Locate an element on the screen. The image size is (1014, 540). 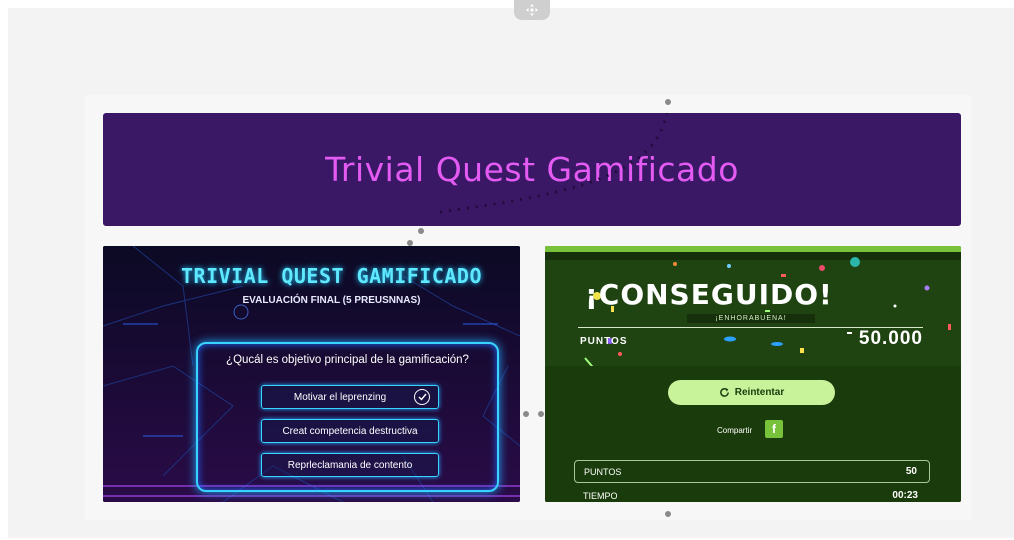
confetti-decoration is located at coordinates (767, 315).